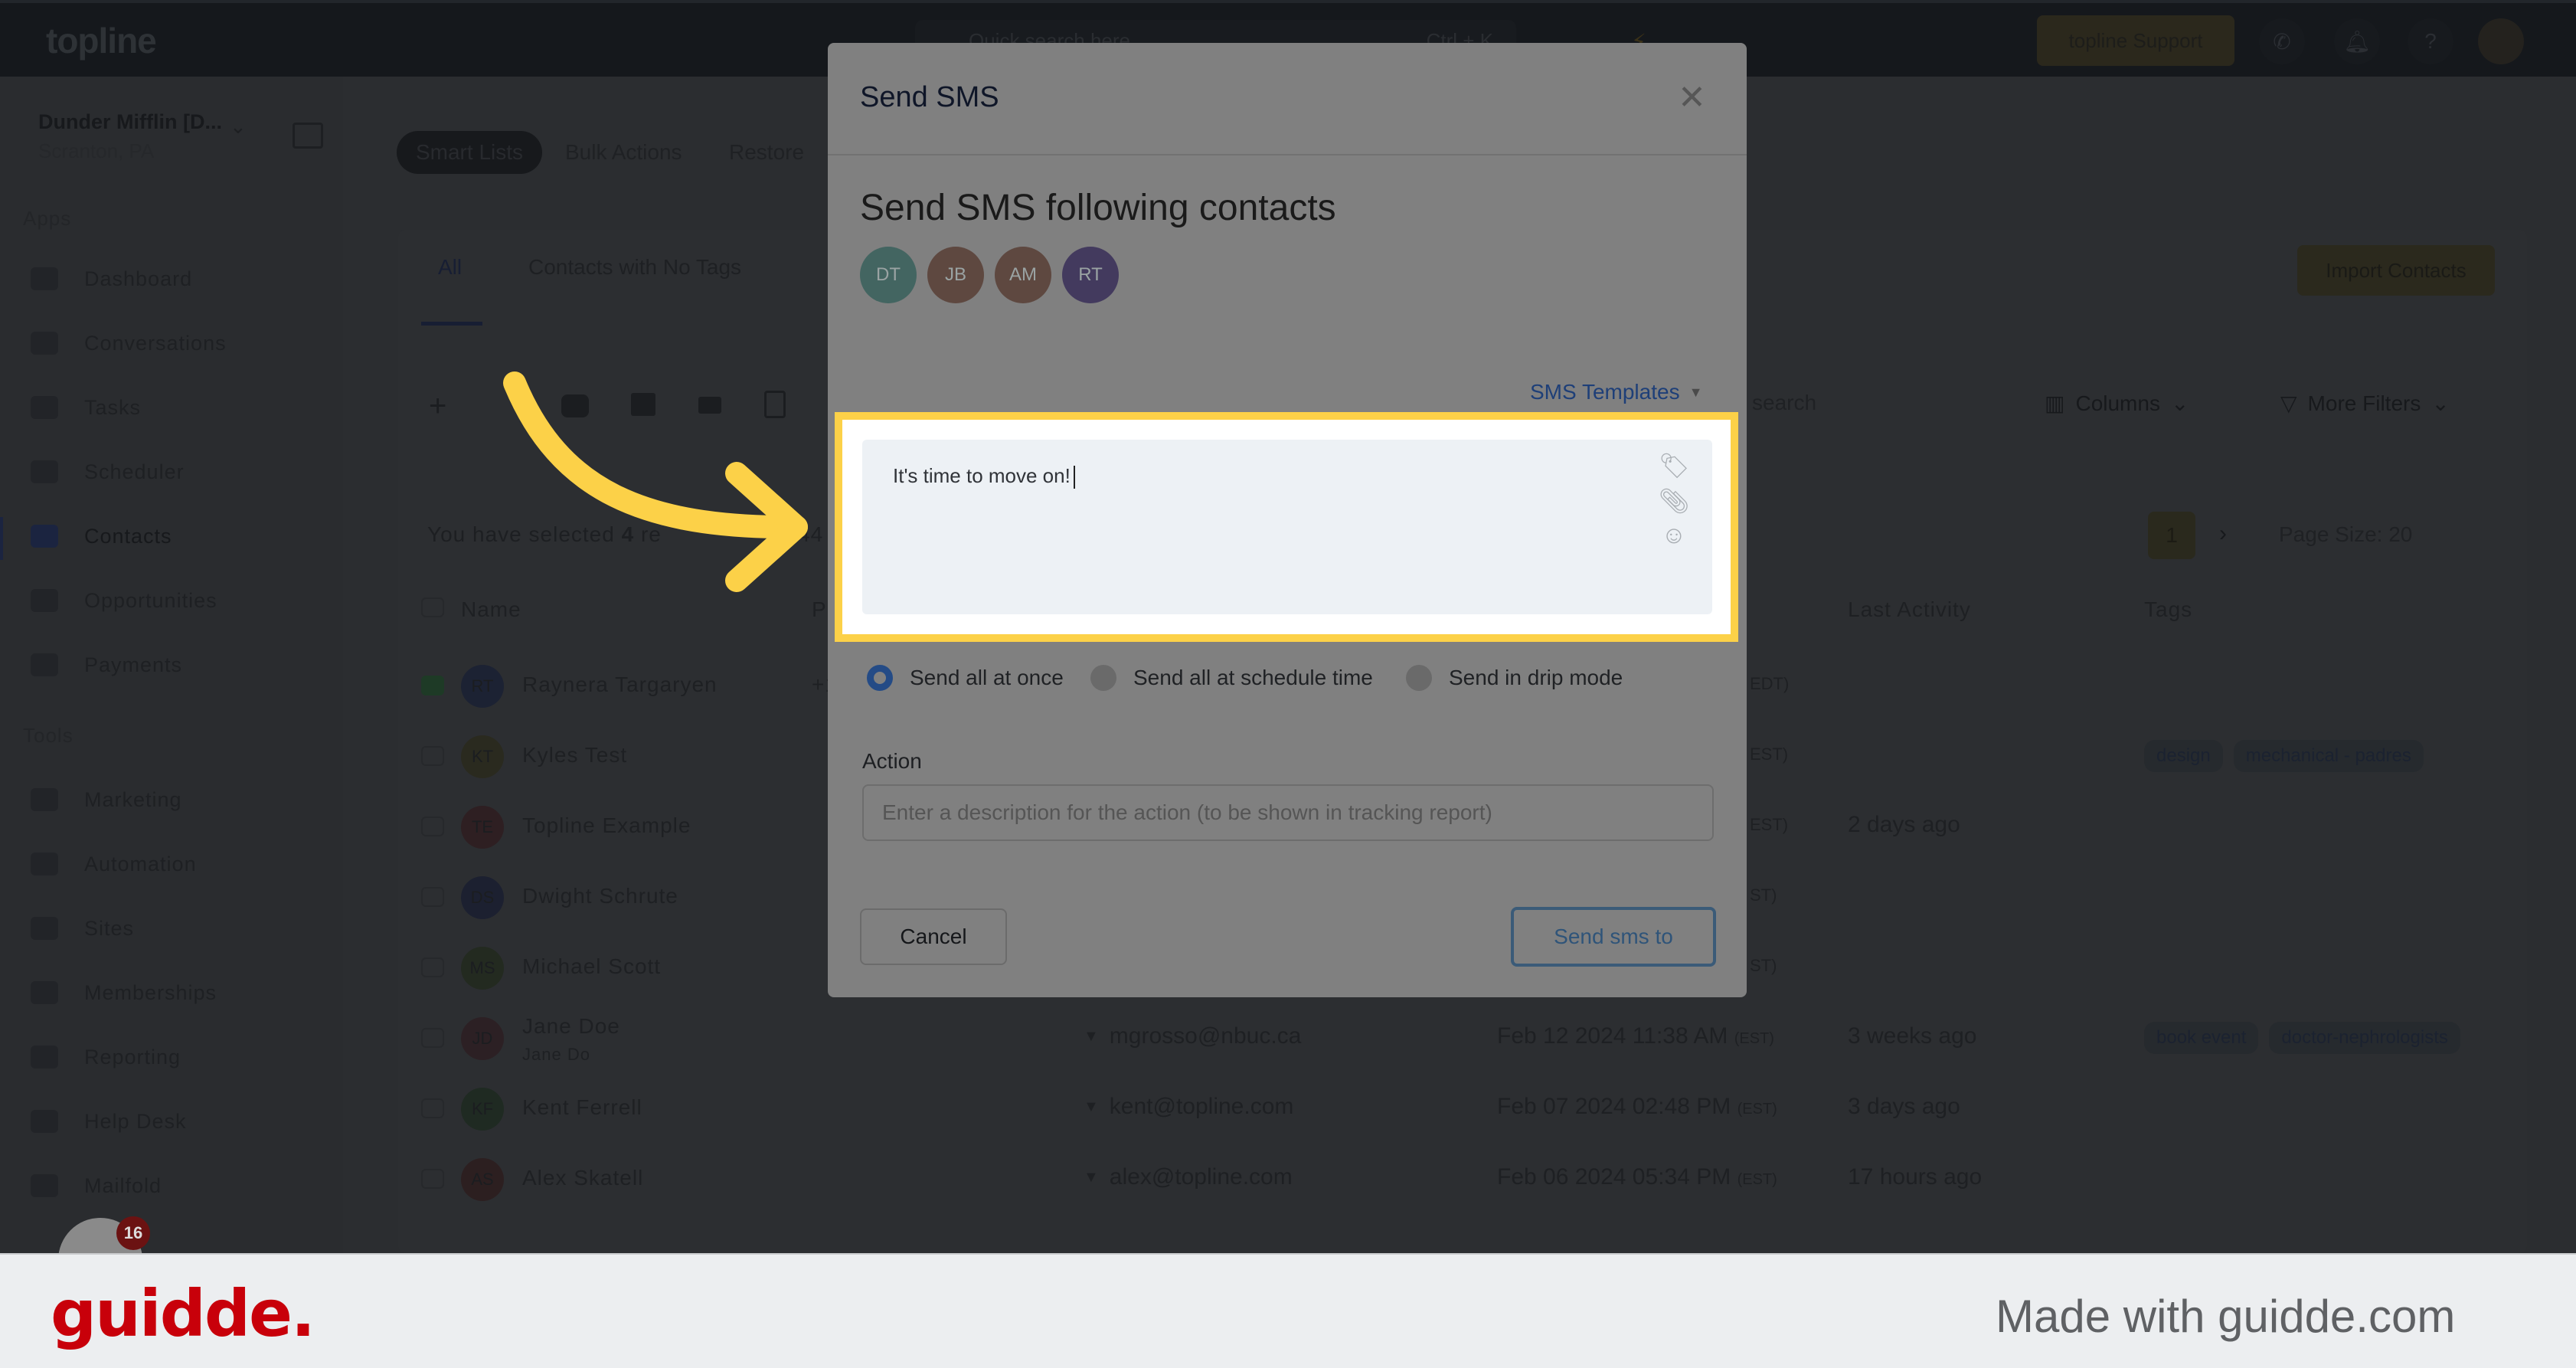  Describe the element at coordinates (44, 1121) in the screenshot. I see `help-icon` at that location.